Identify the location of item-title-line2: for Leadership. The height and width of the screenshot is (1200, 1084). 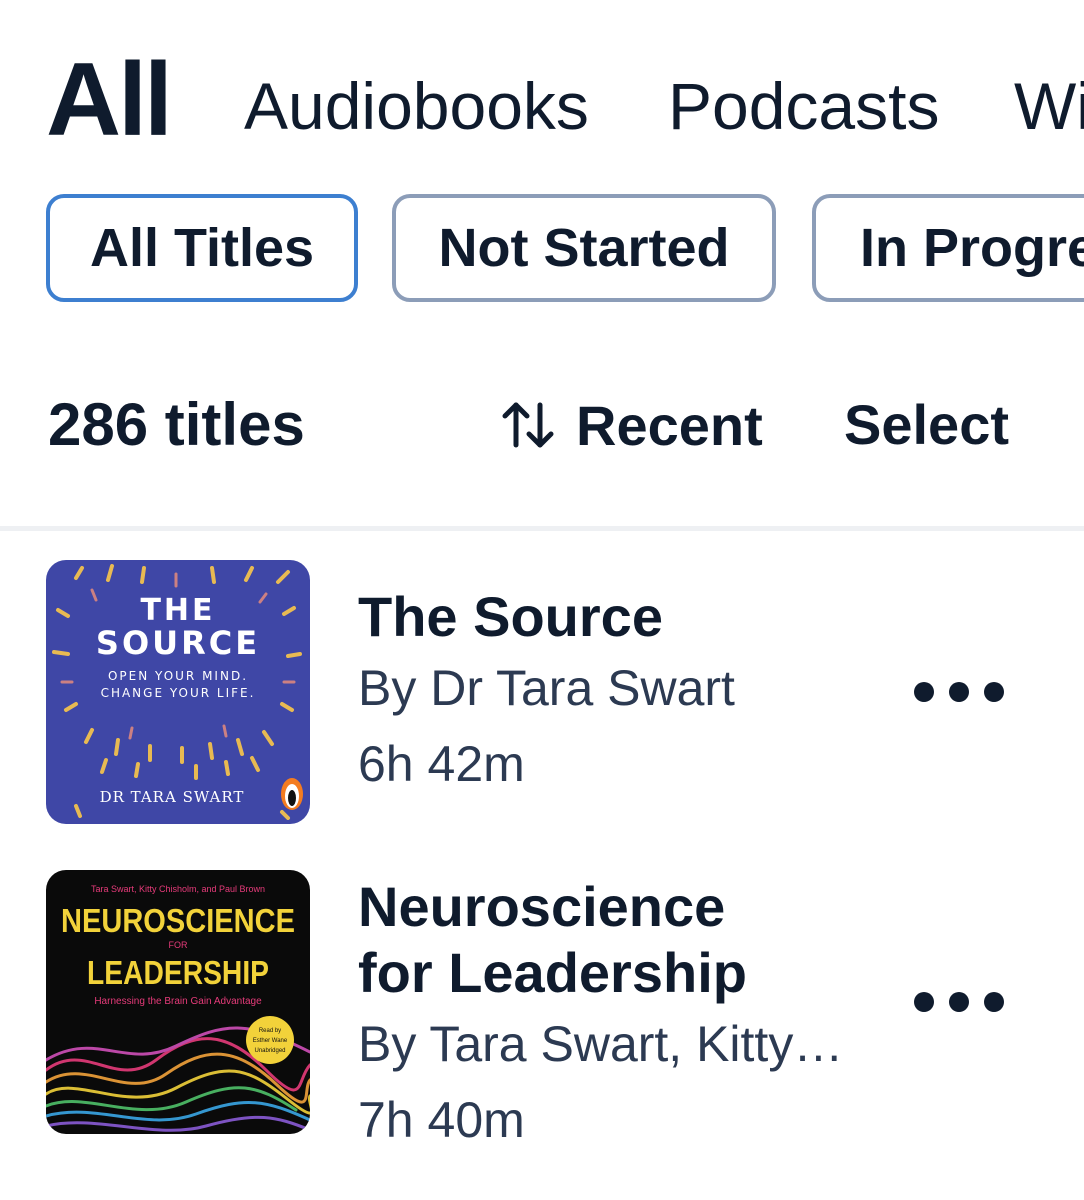
(600, 973).